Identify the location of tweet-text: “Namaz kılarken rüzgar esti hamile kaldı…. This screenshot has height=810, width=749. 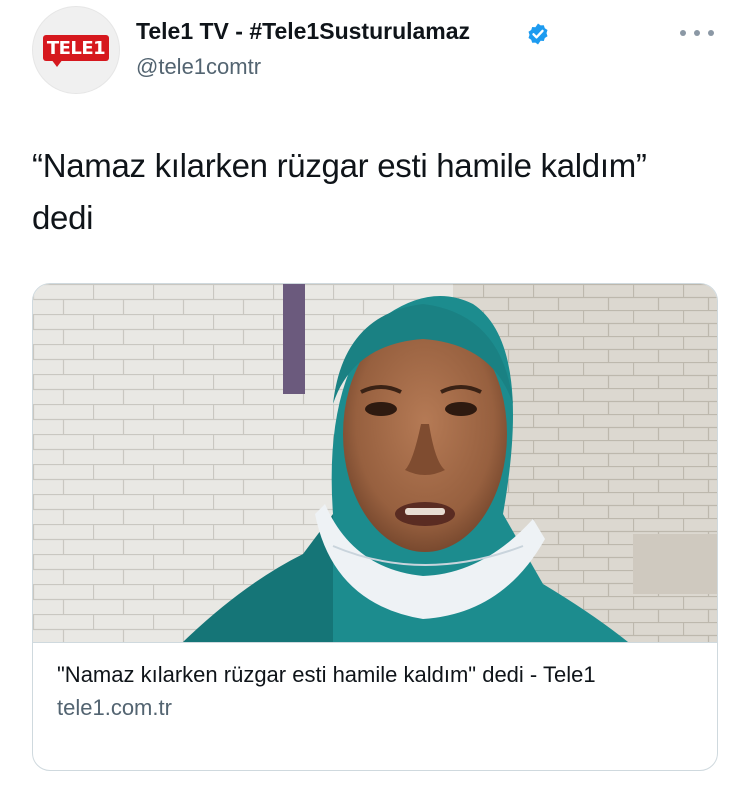
(339, 191).